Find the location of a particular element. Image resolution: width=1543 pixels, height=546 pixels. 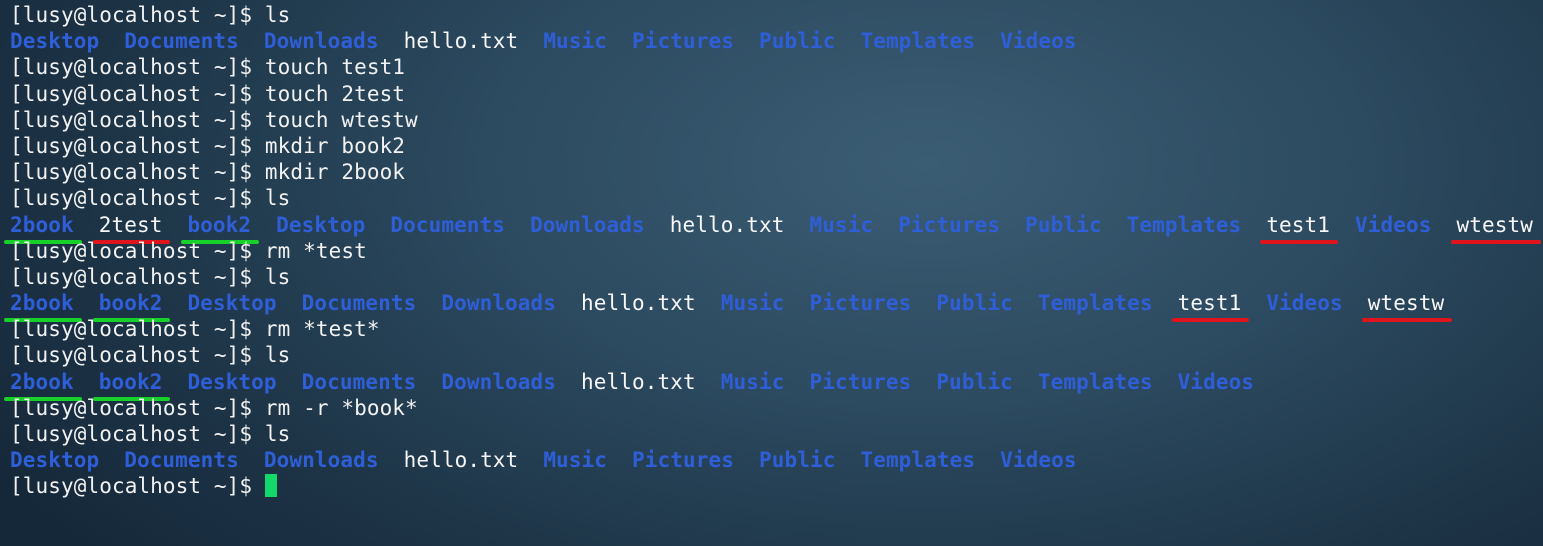

command-text: touch 2test is located at coordinates (335, 93).